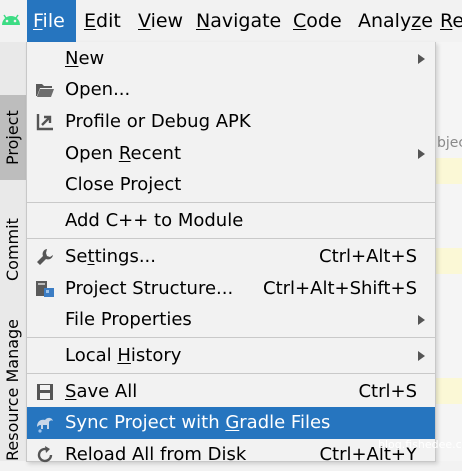 The width and height of the screenshot is (462, 471). Describe the element at coordinates (231, 122) in the screenshot. I see `menu-item-profile-debug-apk: Profile or Debug APK` at that location.